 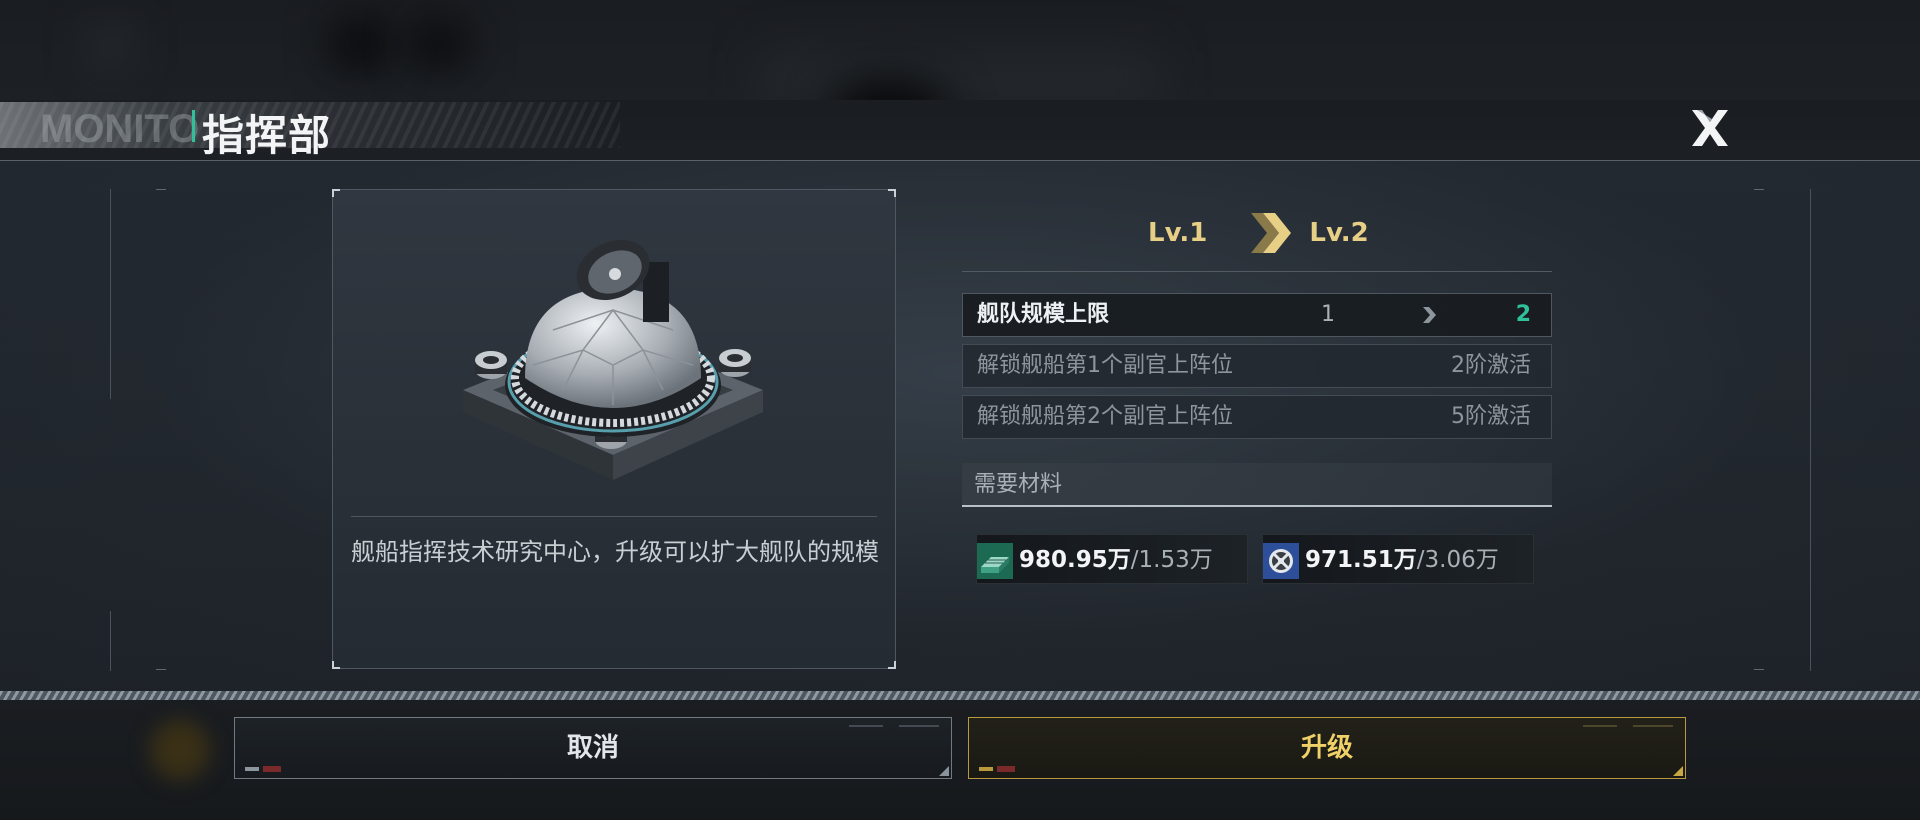 What do you see at coordinates (1257, 271) in the screenshot?
I see `level-separator` at bounding box center [1257, 271].